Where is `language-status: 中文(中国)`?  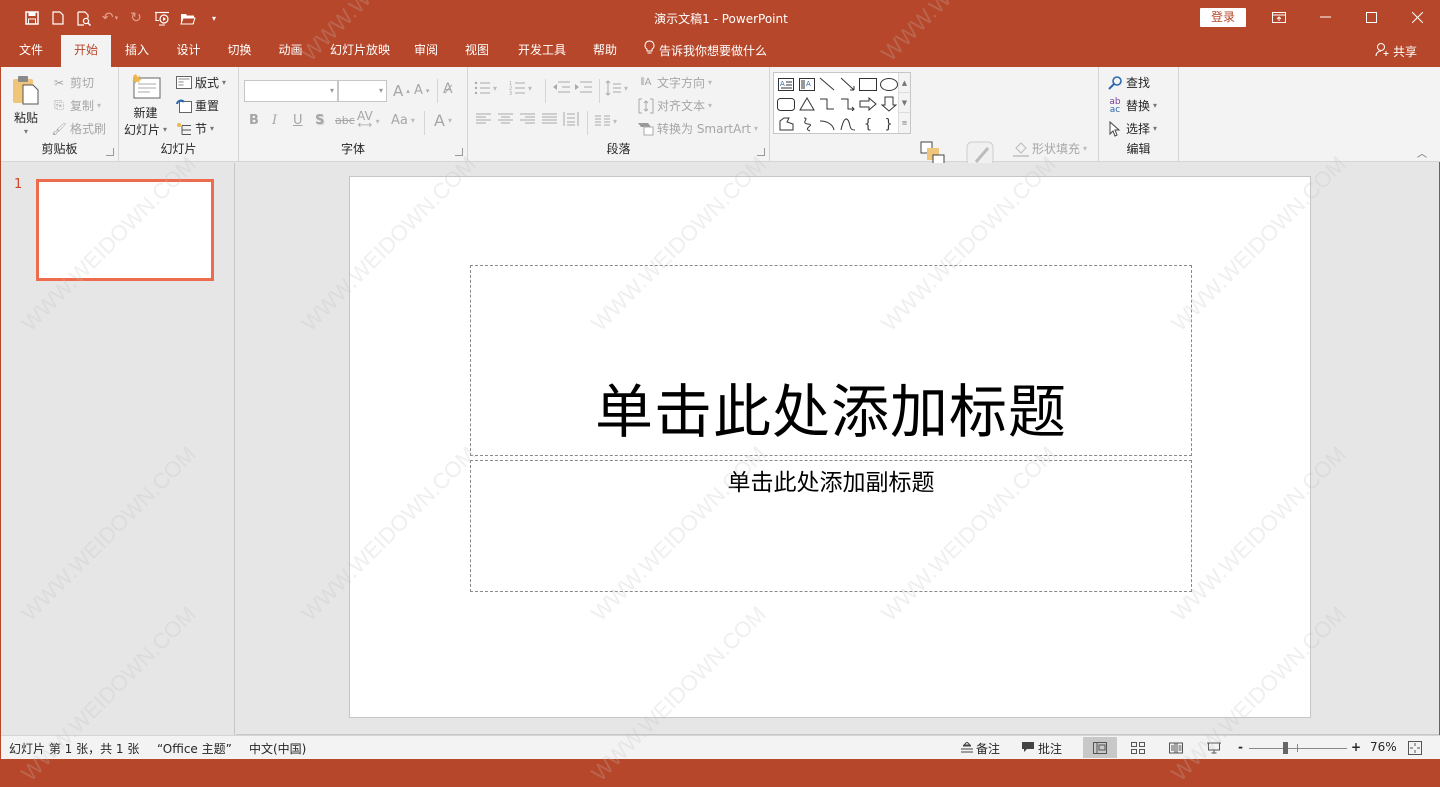 language-status: 中文(中国) is located at coordinates (277, 748).